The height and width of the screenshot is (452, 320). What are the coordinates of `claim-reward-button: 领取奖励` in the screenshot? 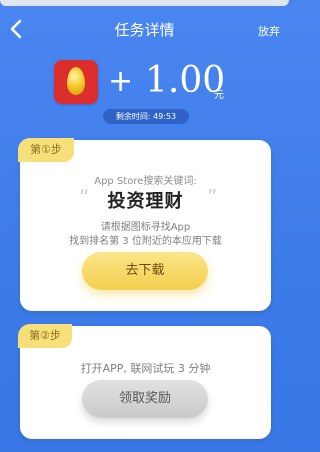 It's located at (145, 399).